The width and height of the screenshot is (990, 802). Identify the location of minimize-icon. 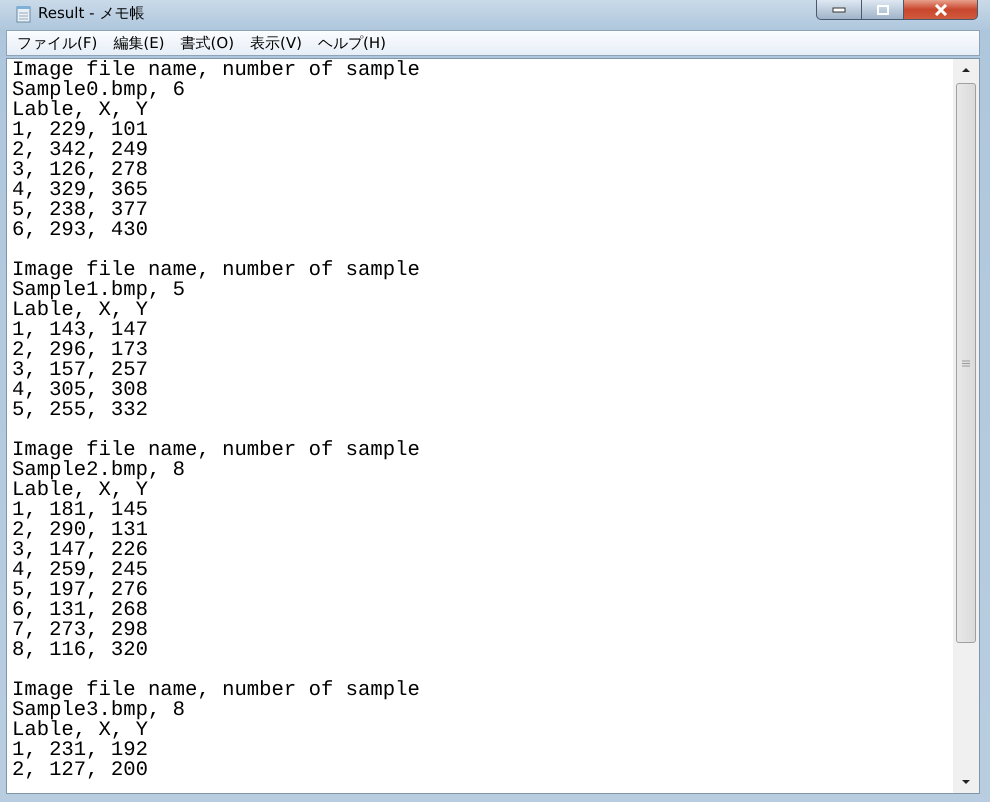
(839, 9).